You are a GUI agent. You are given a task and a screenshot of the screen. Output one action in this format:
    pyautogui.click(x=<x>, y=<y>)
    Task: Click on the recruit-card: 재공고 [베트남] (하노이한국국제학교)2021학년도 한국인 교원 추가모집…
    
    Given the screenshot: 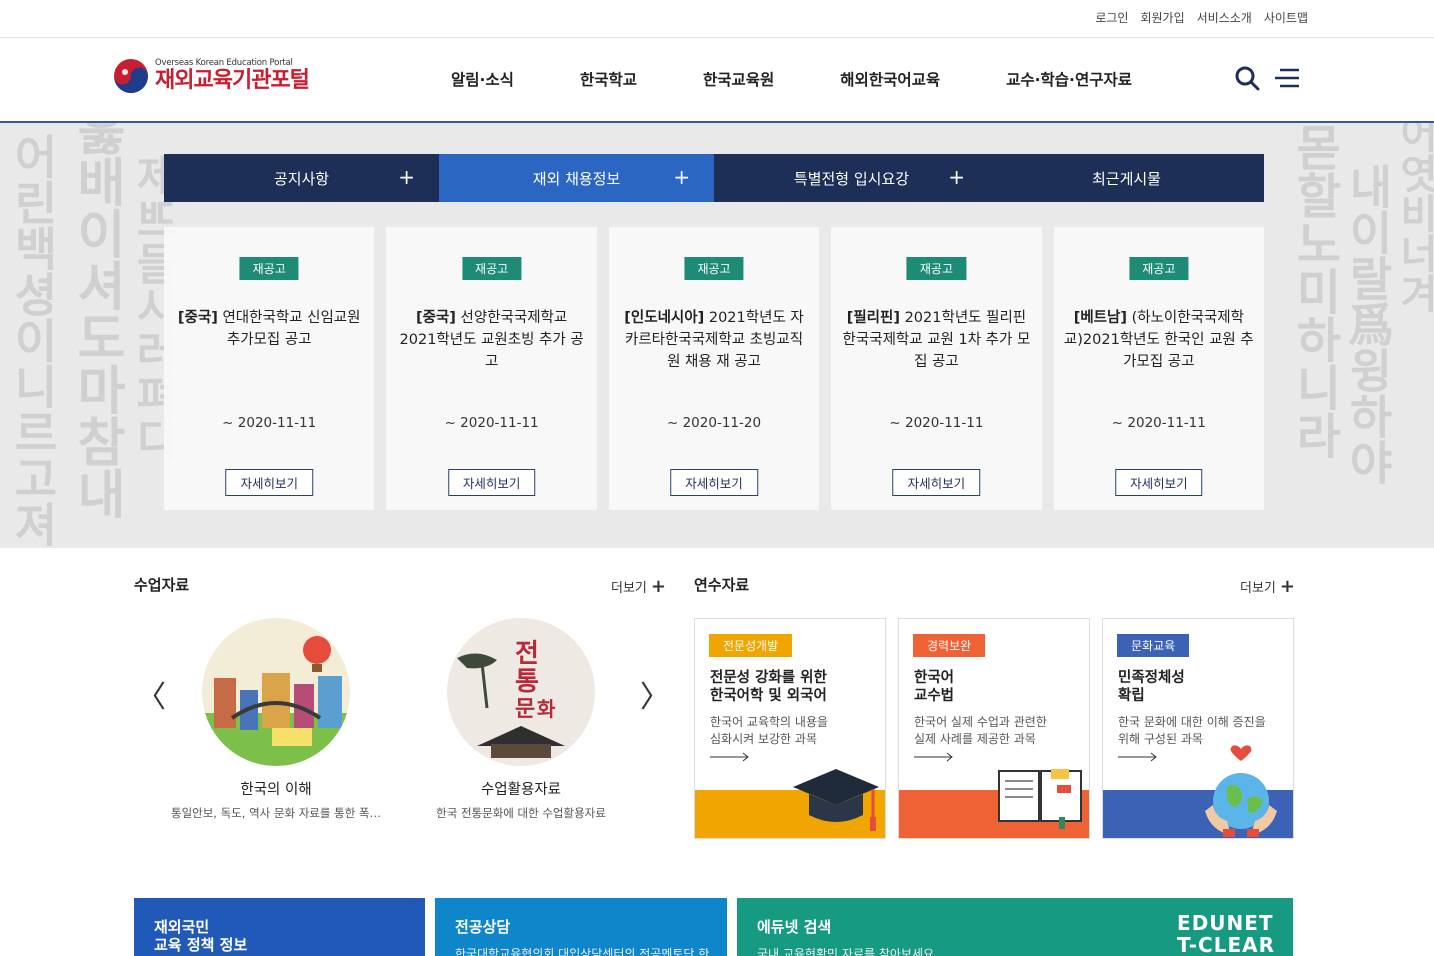 What is the action you would take?
    pyautogui.click(x=1159, y=368)
    